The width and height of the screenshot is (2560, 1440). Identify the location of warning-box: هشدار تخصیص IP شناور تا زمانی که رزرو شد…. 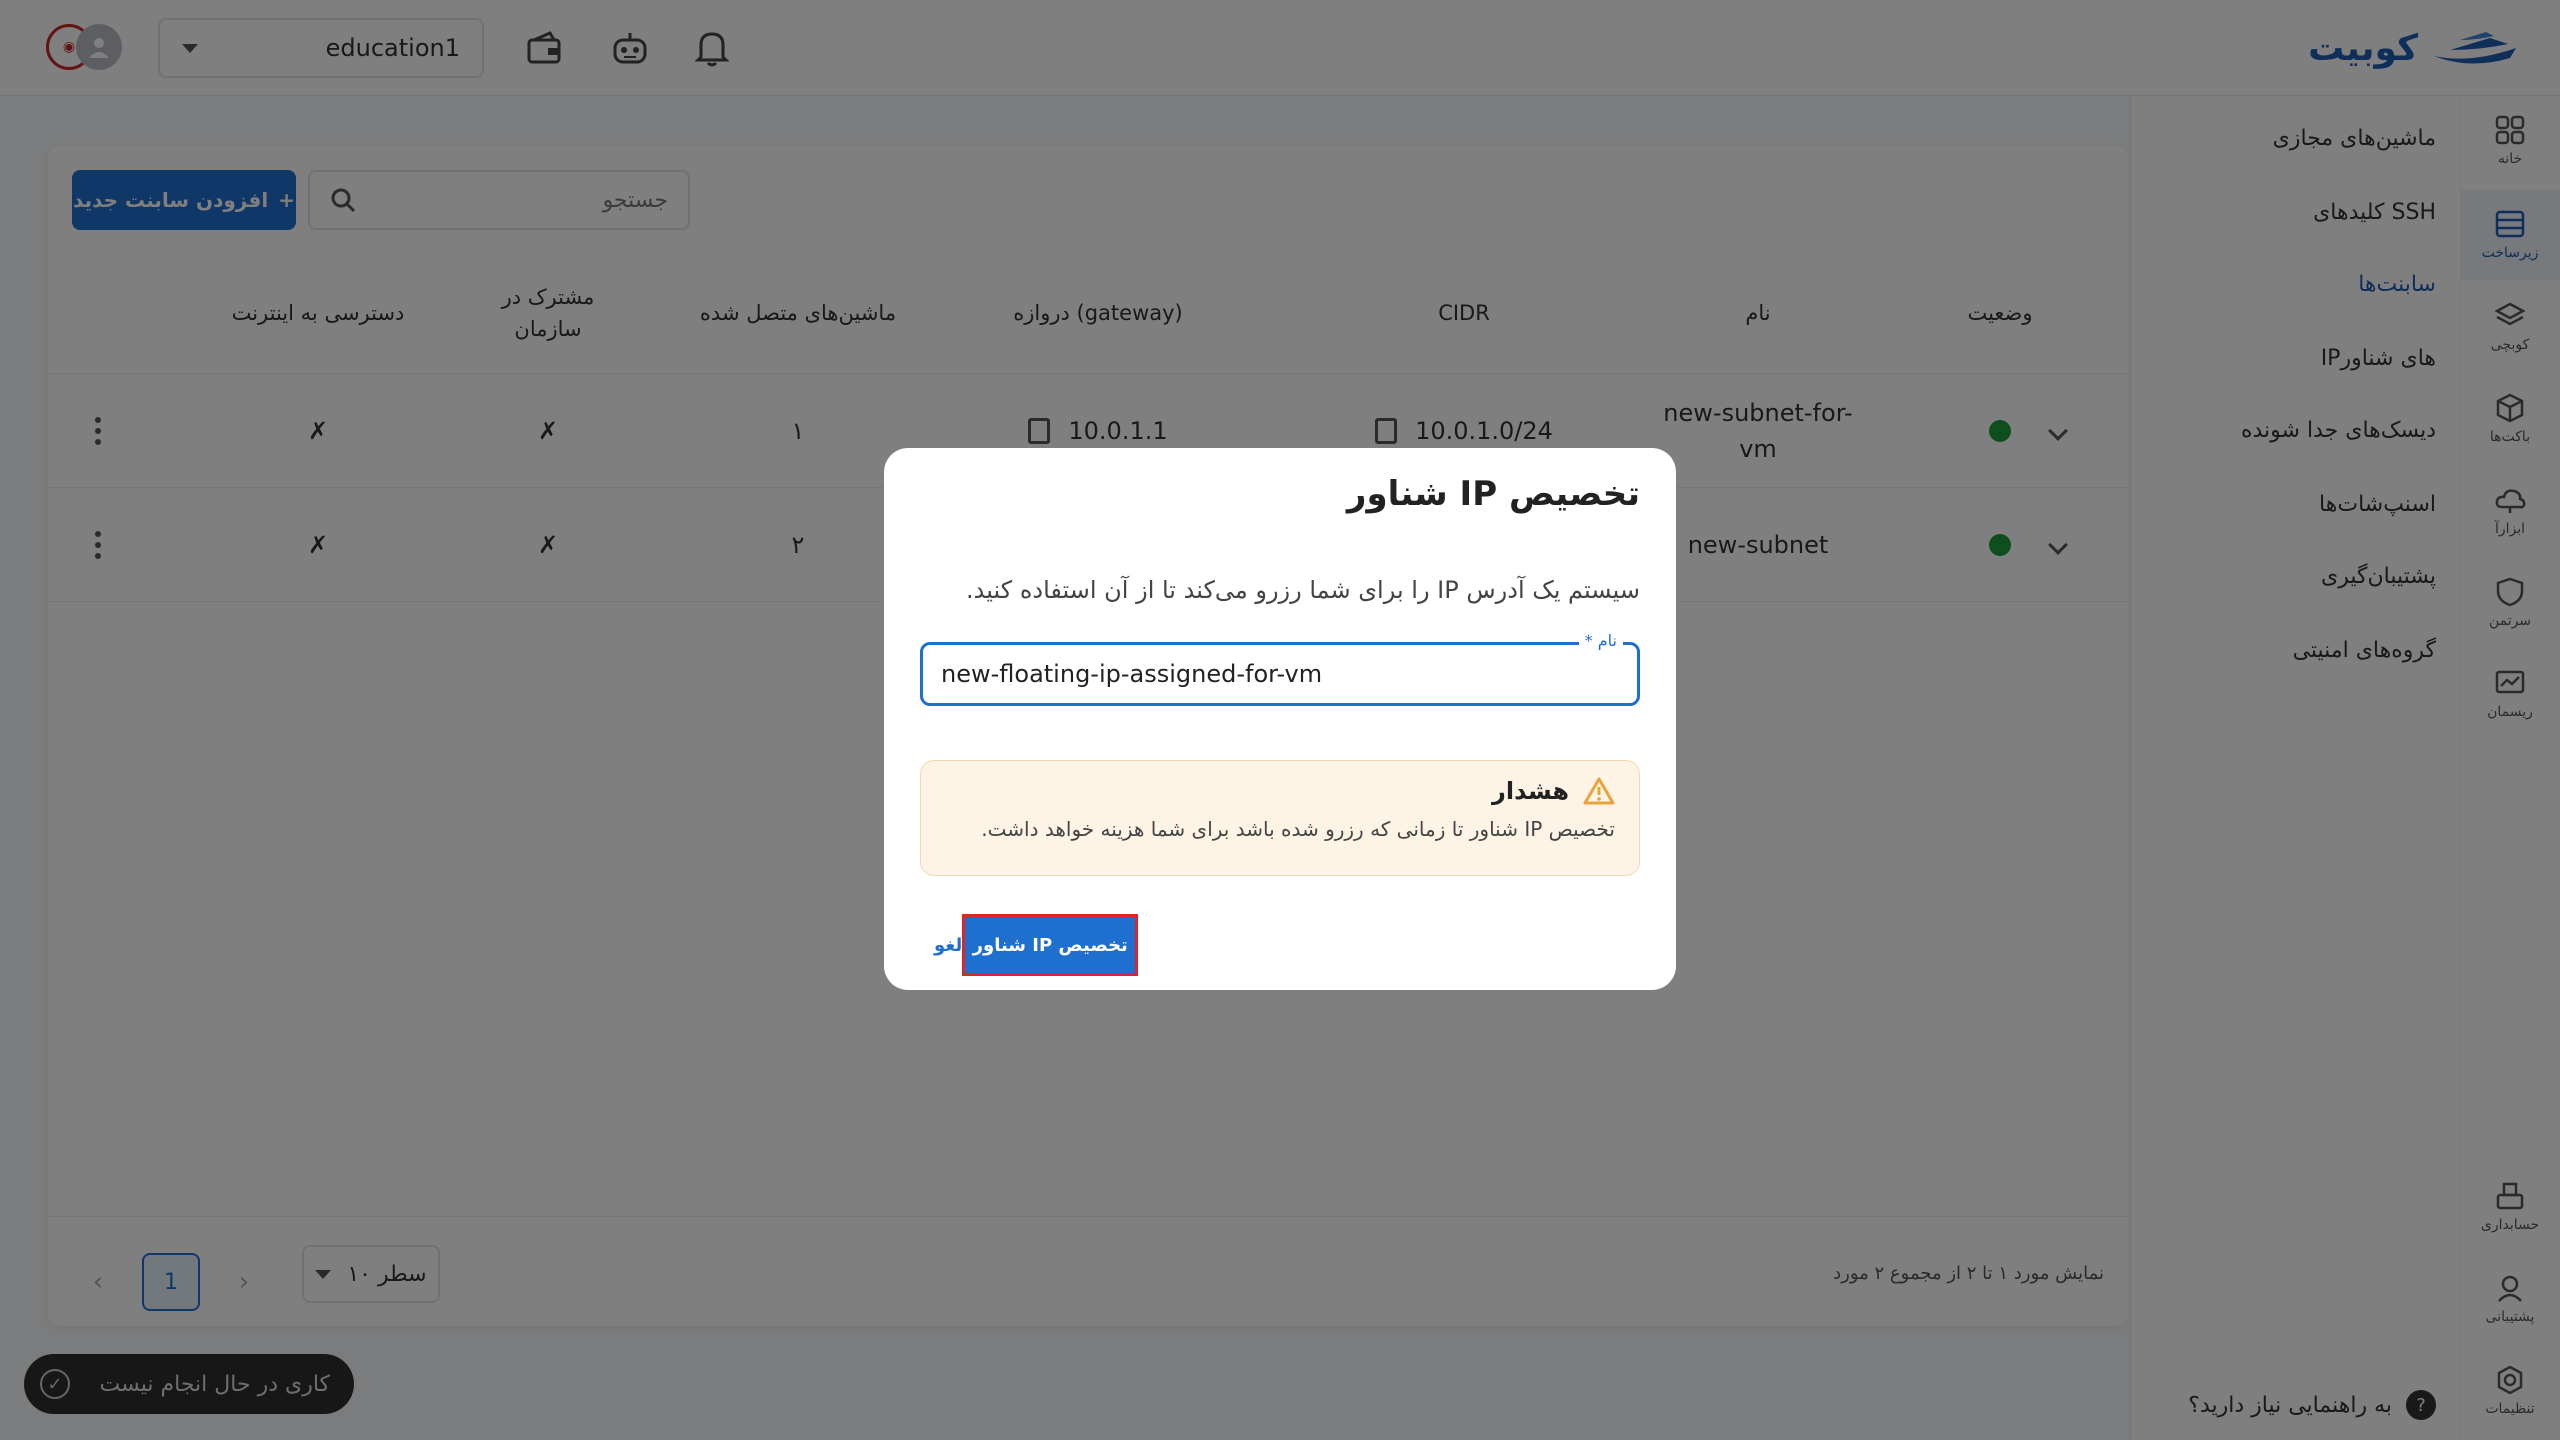
(1280, 818).